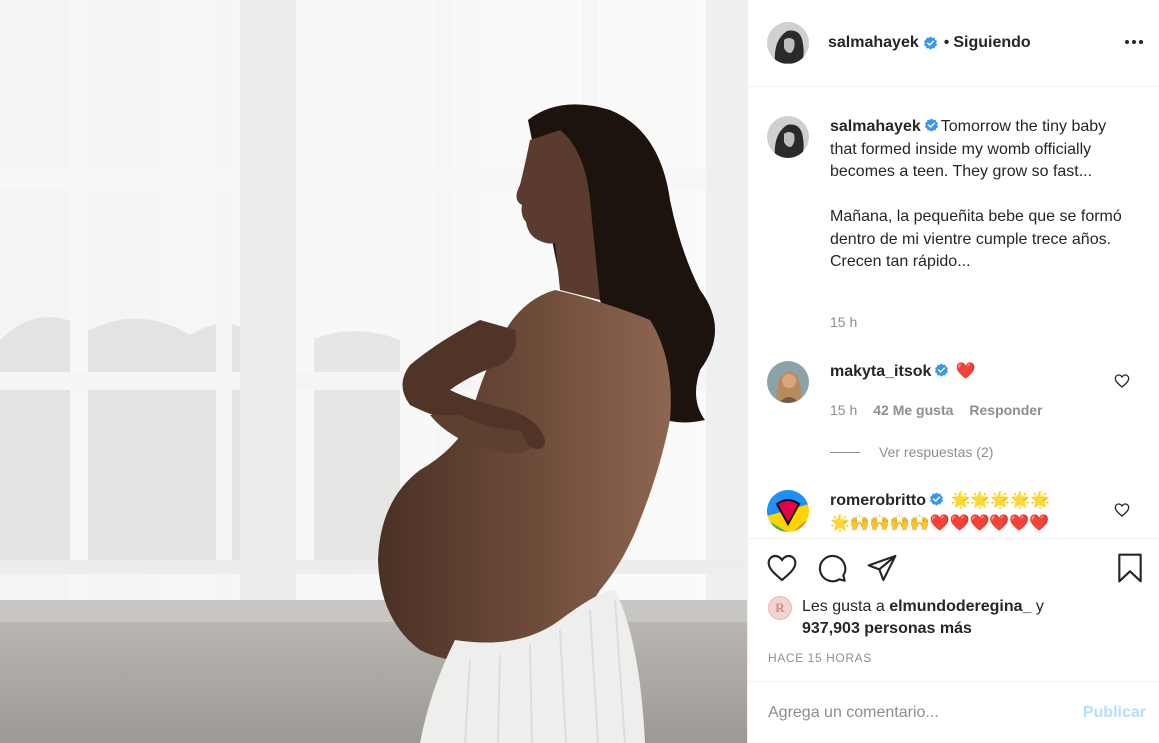 This screenshot has width=1159, height=743. Describe the element at coordinates (832, 568) in the screenshot. I see `comment-bubble-icon` at that location.